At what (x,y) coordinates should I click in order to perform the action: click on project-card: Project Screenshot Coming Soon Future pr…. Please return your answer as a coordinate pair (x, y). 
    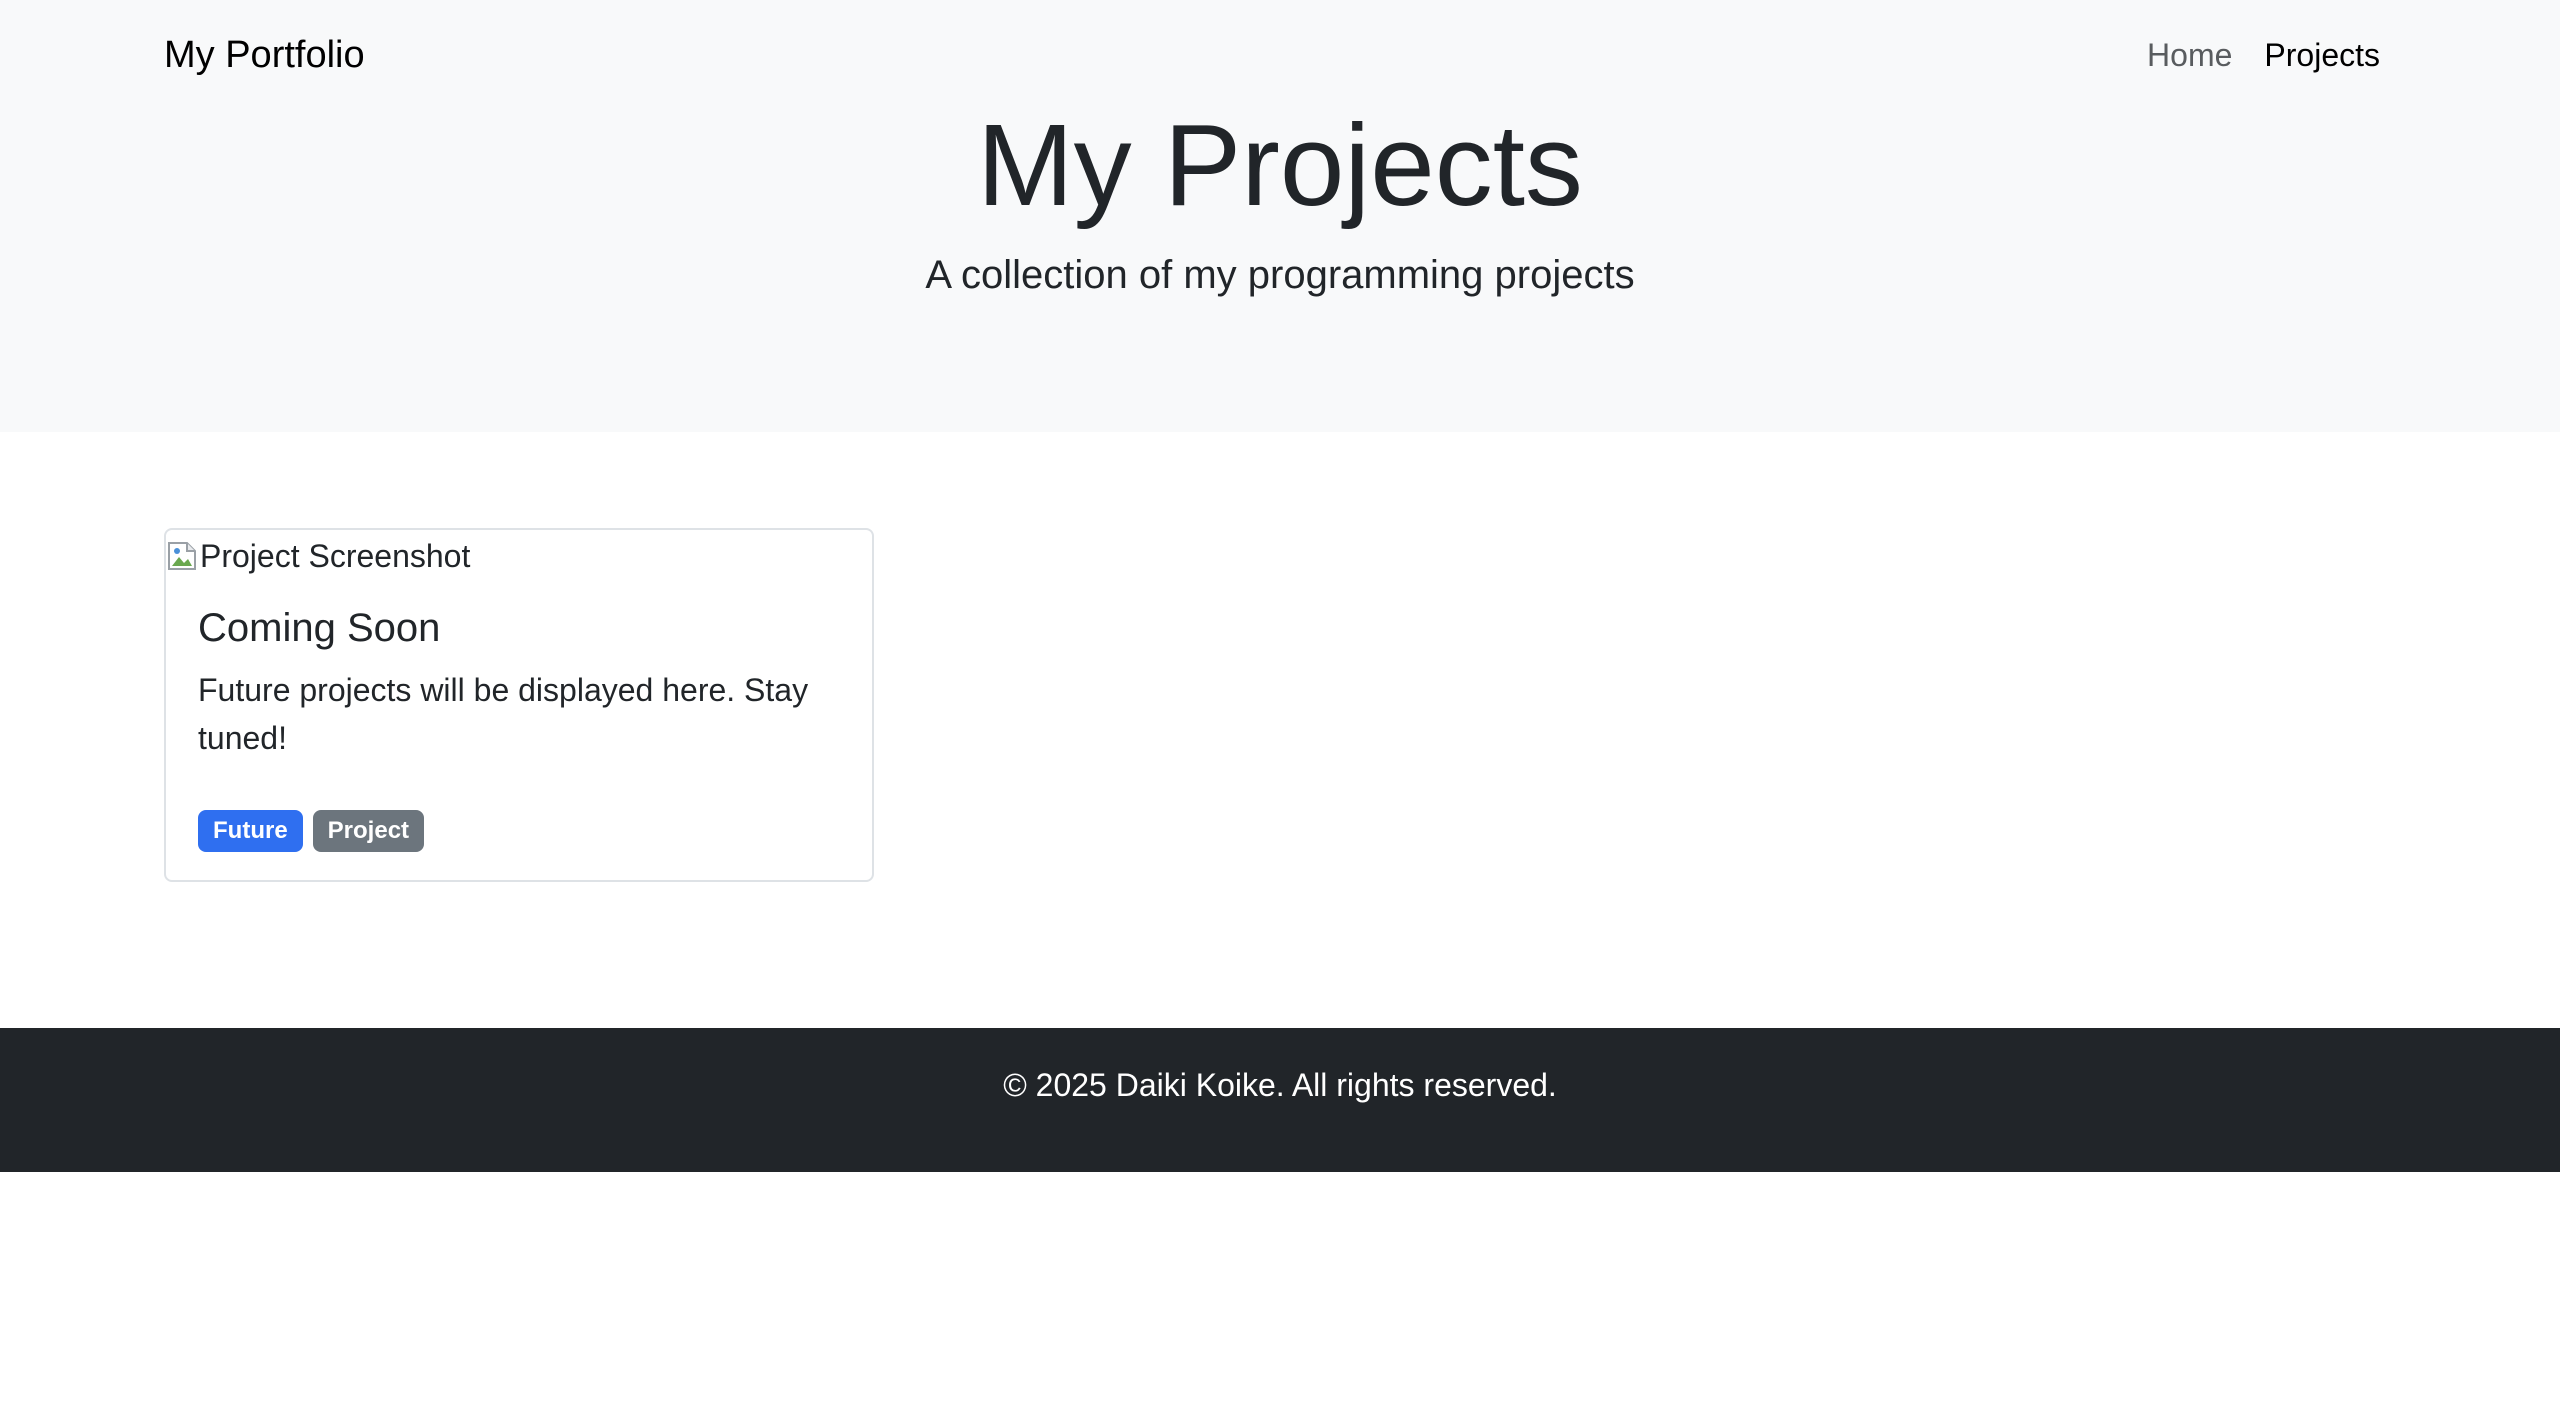
    Looking at the image, I should click on (519, 705).